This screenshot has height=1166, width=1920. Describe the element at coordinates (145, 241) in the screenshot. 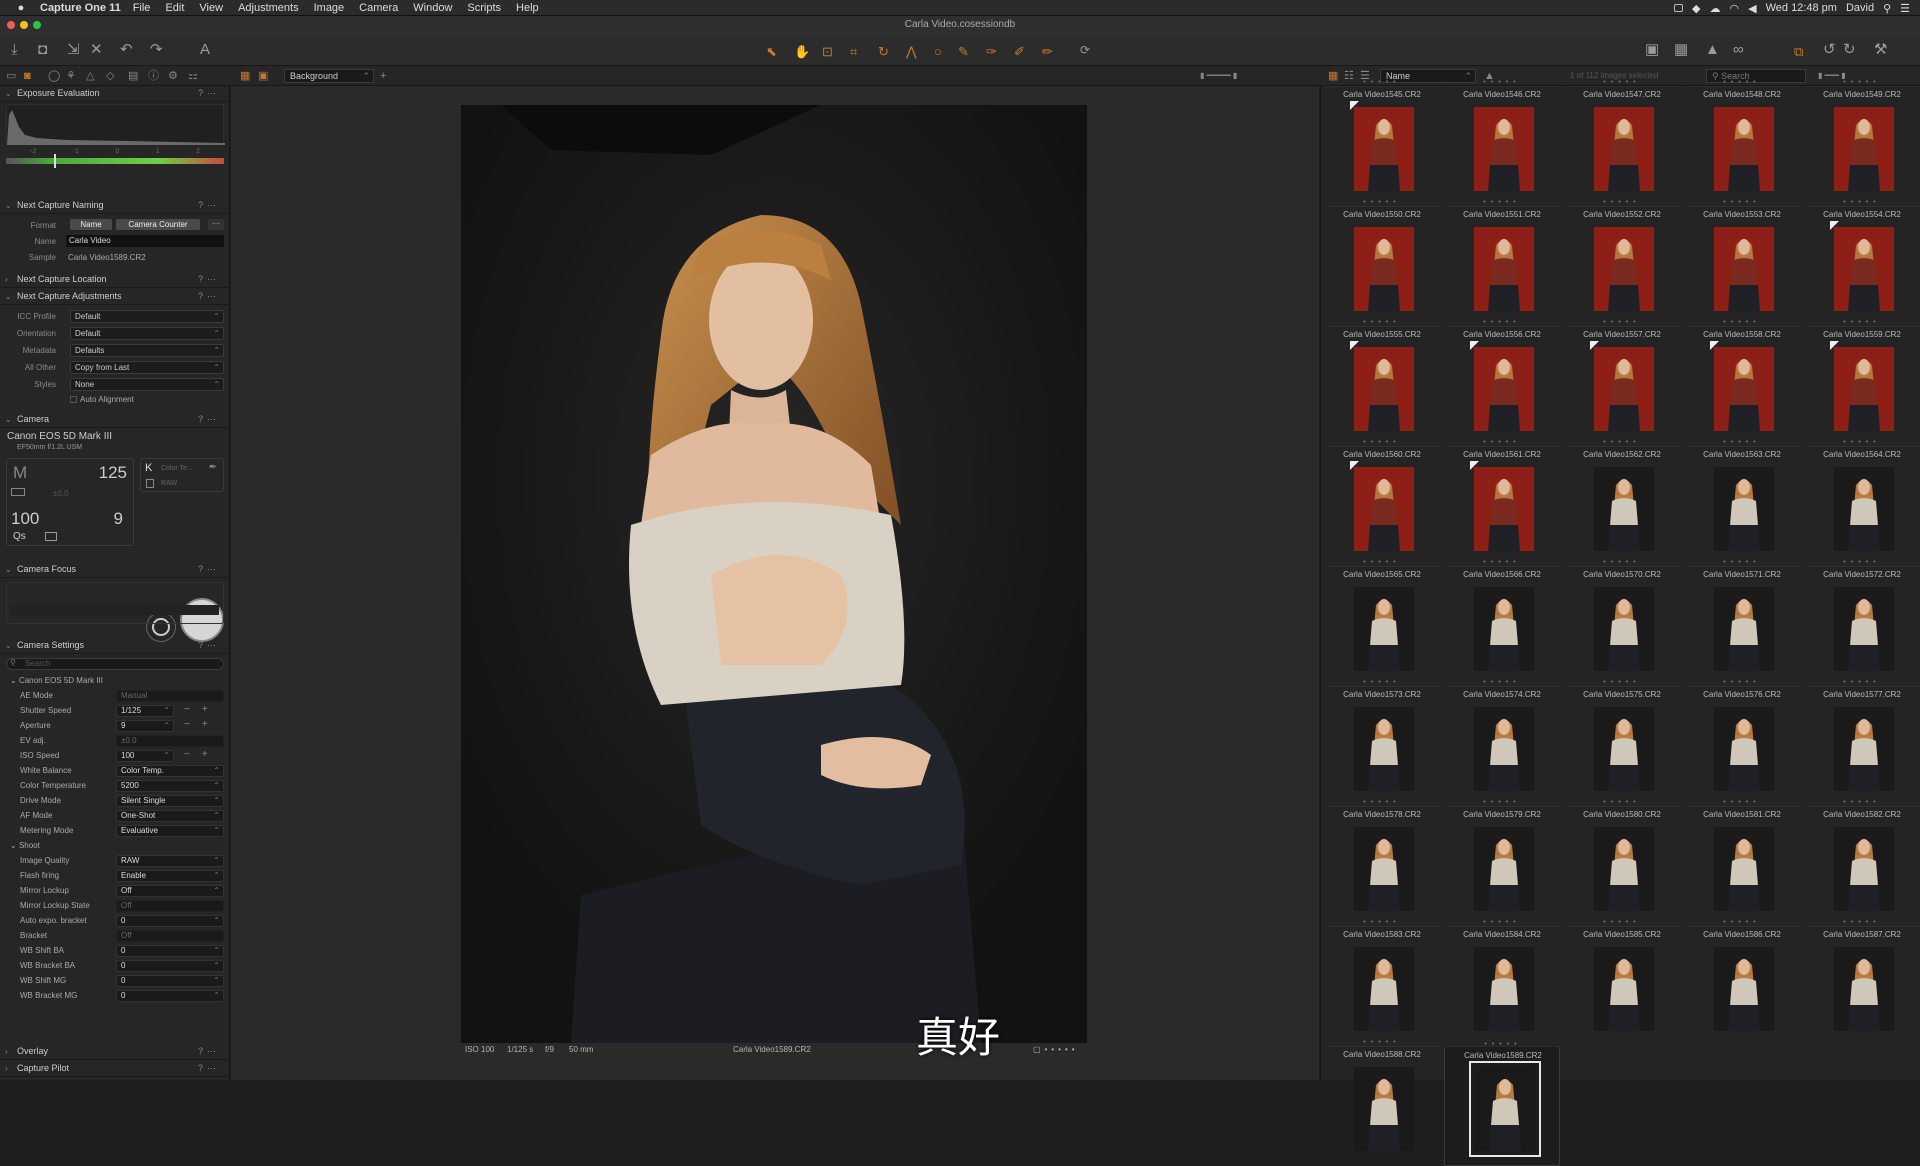

I see `name-field: Carla Video` at that location.